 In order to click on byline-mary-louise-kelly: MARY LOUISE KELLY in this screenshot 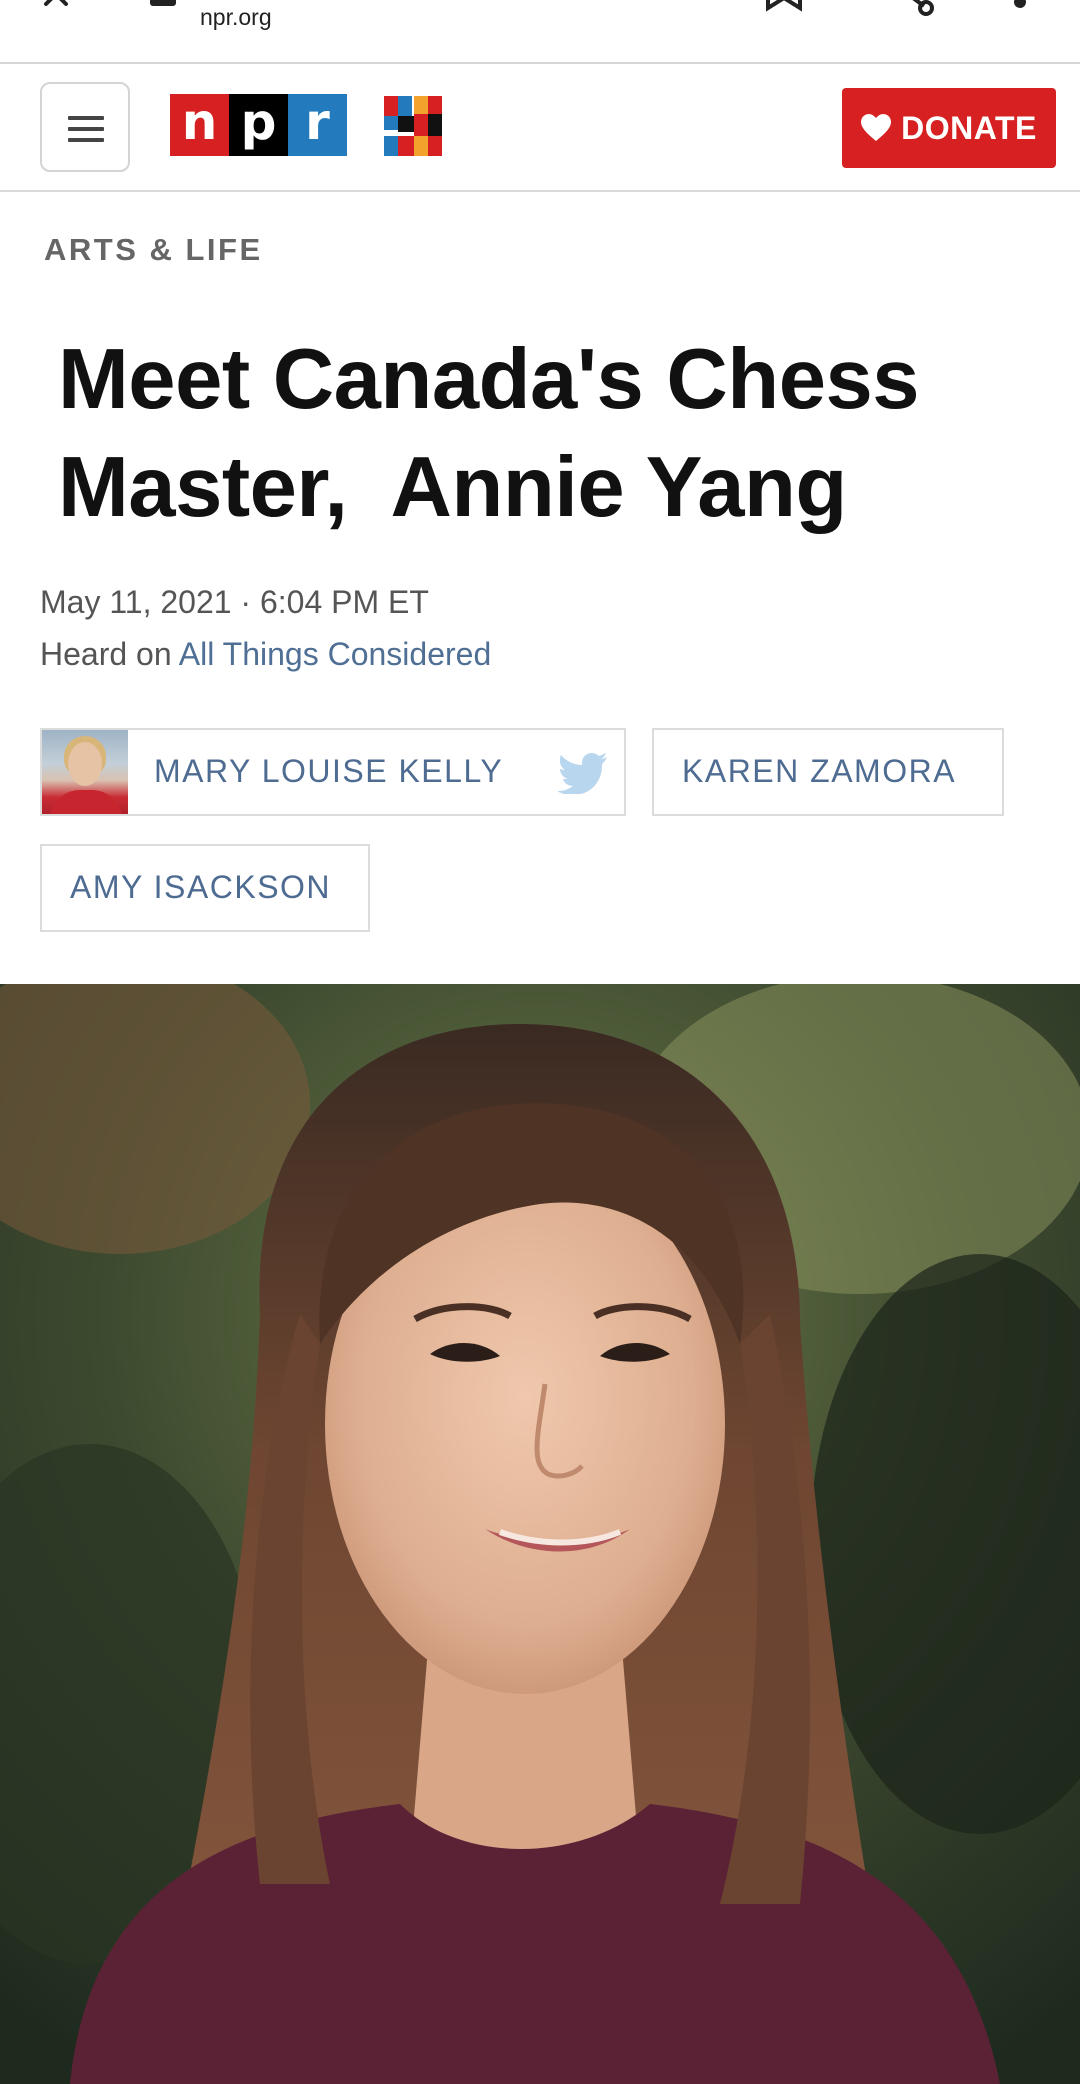, I will do `click(333, 772)`.